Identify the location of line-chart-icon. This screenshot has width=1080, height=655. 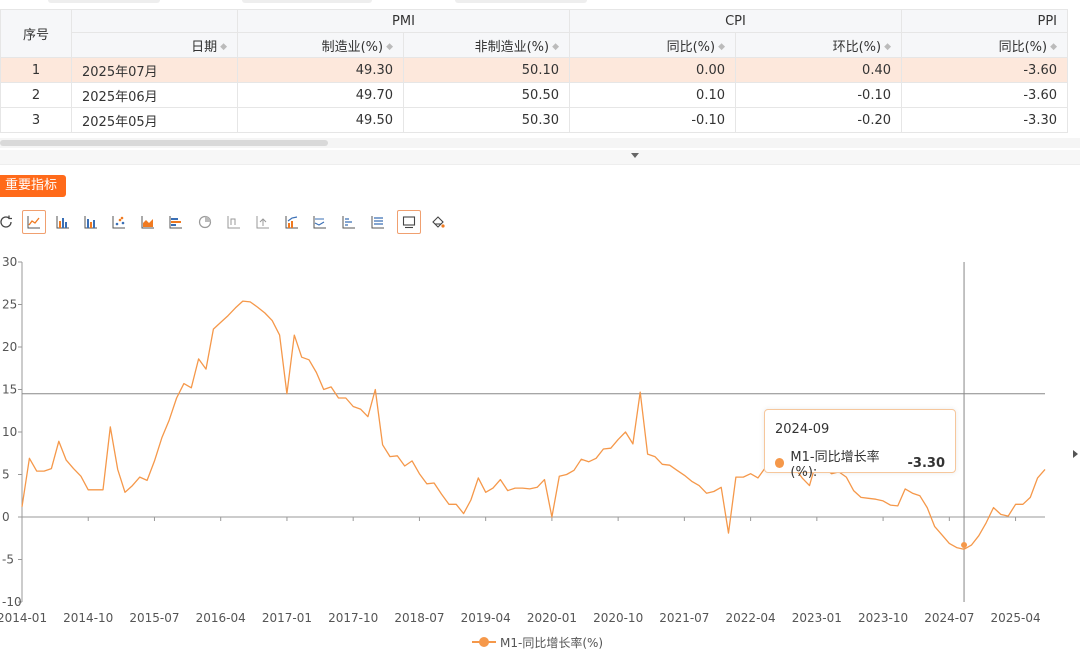
(34, 222).